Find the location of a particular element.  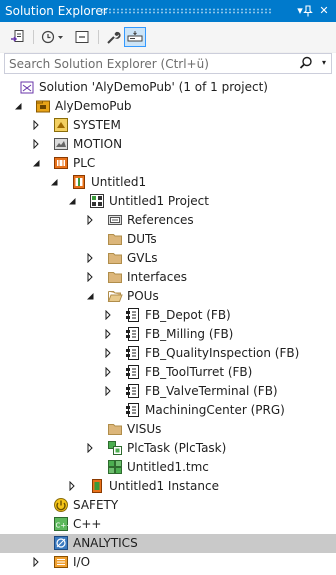

tree-item-fb-toolturret-fb: FB_ToolTurret (FB) is located at coordinates (168, 372).